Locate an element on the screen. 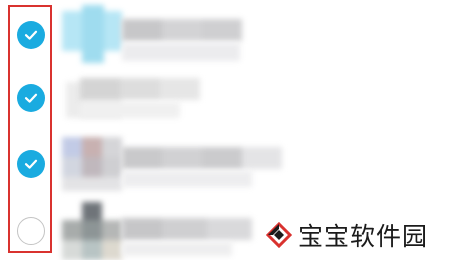 The width and height of the screenshot is (454, 260). diamond-logo-icon is located at coordinates (279, 235).